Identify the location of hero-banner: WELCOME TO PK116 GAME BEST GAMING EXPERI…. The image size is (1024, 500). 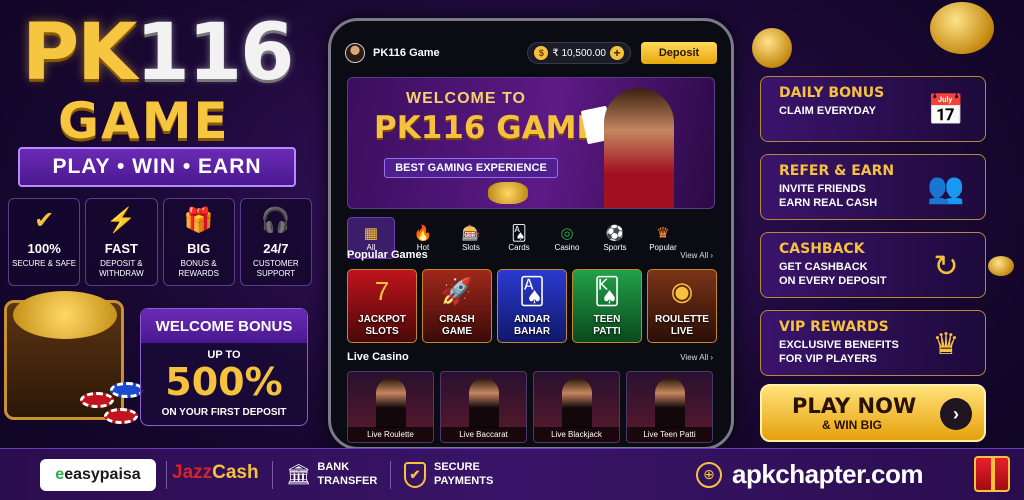
(531, 143).